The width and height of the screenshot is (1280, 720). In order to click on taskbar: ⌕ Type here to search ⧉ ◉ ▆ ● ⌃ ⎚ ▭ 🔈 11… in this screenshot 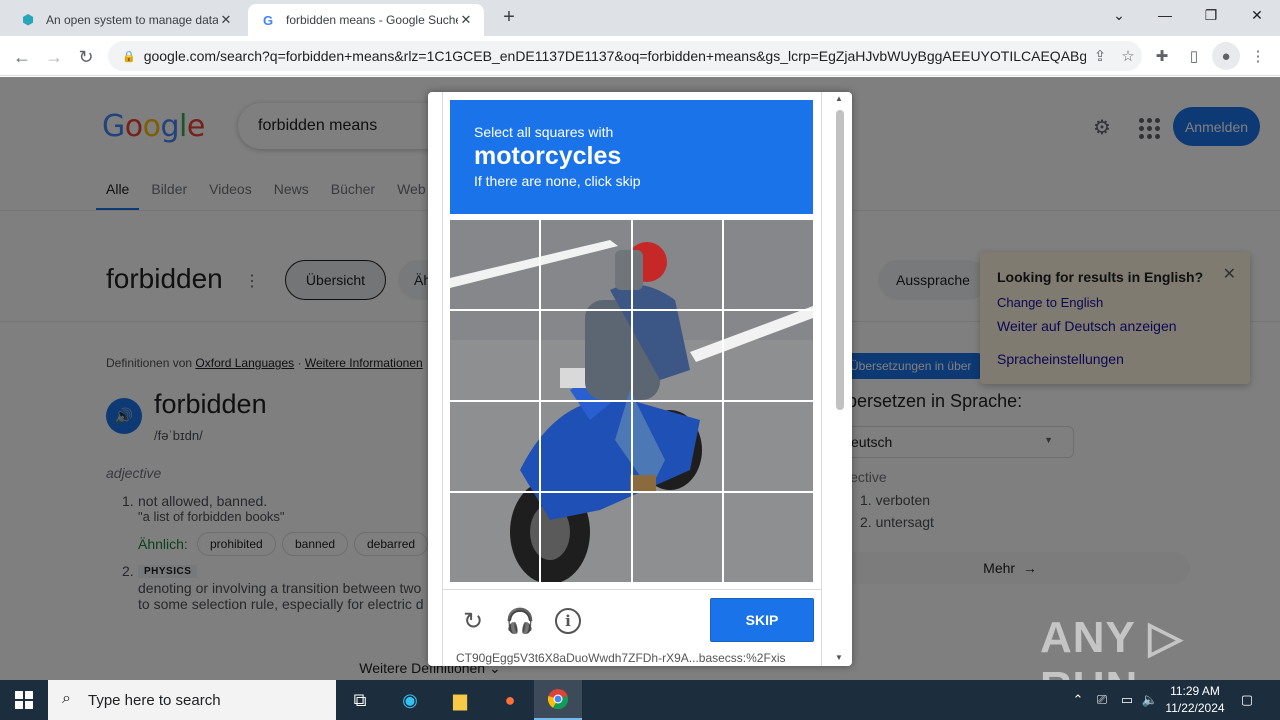, I will do `click(640, 700)`.